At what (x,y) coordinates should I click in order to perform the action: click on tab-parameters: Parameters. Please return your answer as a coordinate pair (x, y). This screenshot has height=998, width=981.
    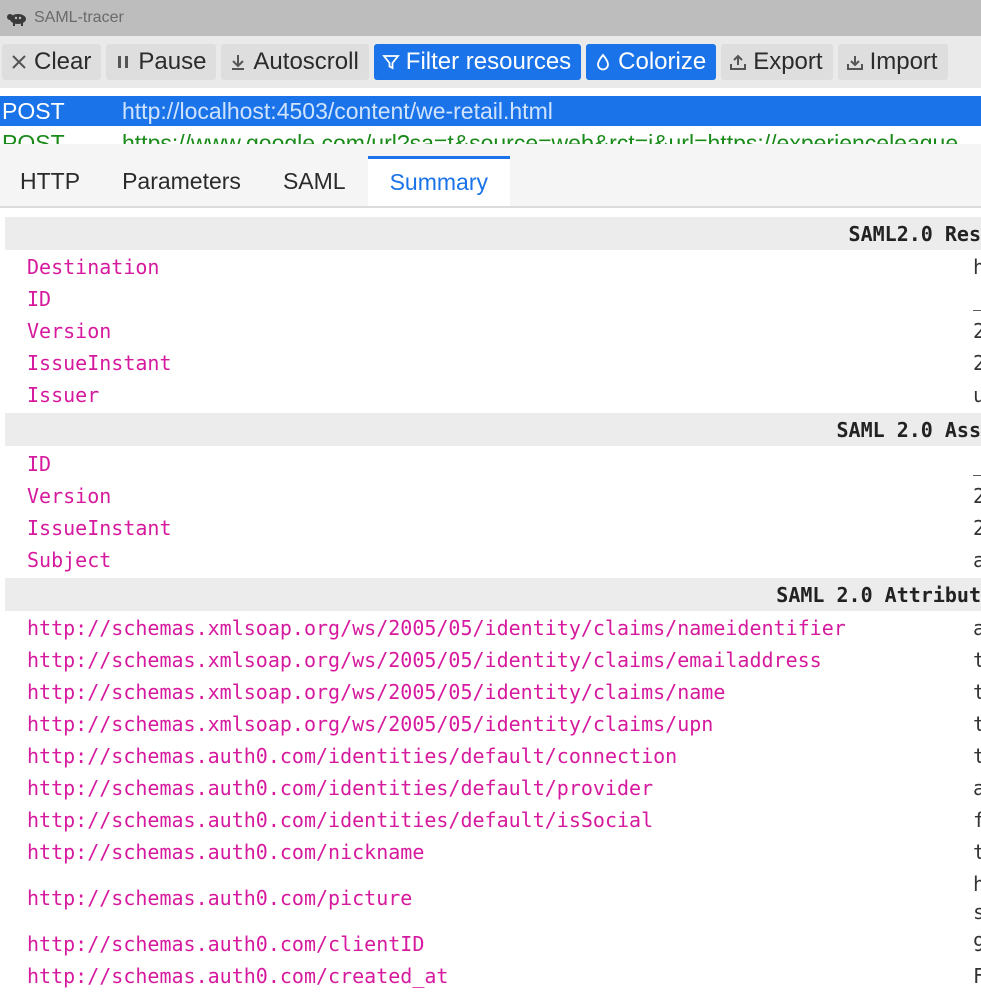
    Looking at the image, I should click on (182, 181).